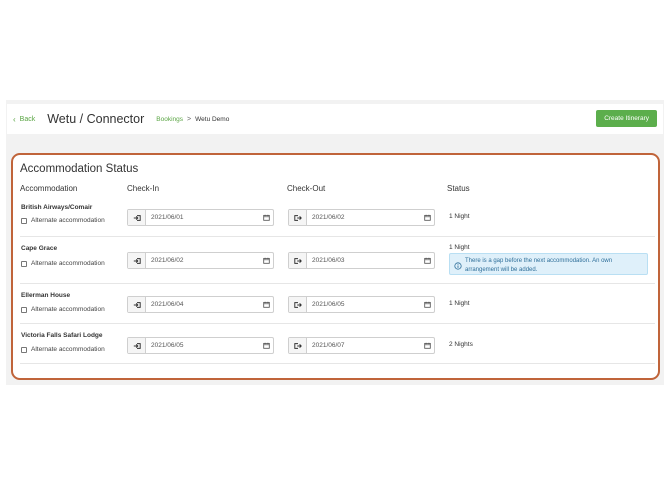 The image size is (670, 482). I want to click on back-link: ‹ Back, so click(24, 119).